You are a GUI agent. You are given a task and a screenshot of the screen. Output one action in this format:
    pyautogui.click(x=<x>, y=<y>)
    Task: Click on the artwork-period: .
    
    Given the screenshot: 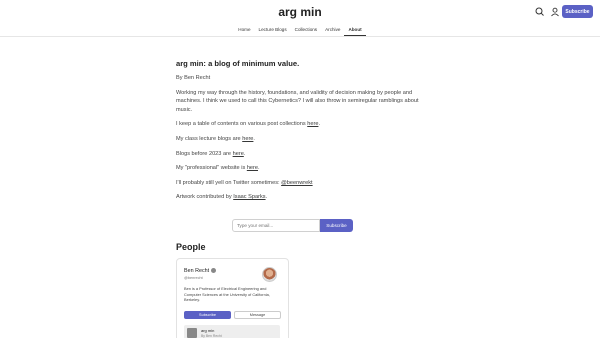 What is the action you would take?
    pyautogui.click(x=266, y=197)
    